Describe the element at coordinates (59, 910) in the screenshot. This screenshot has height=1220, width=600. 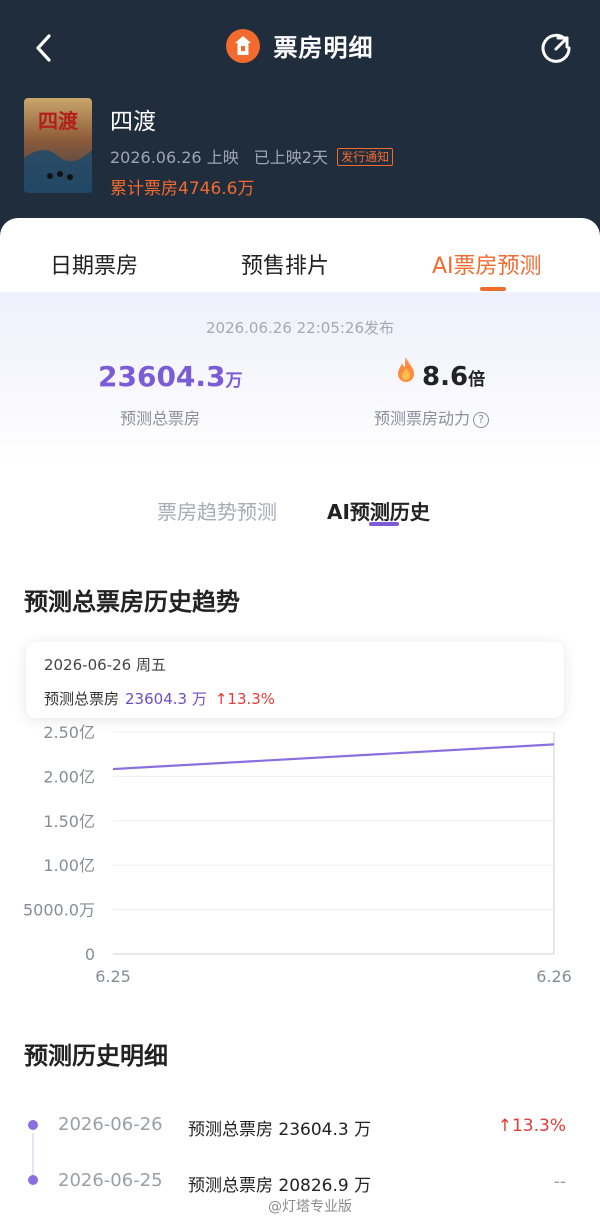
I see `y-tick-label: 5000.0万` at that location.